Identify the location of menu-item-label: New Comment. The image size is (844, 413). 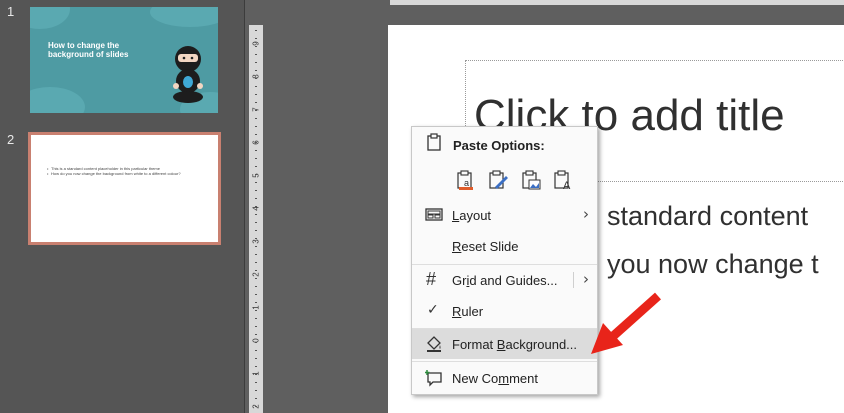
(495, 378).